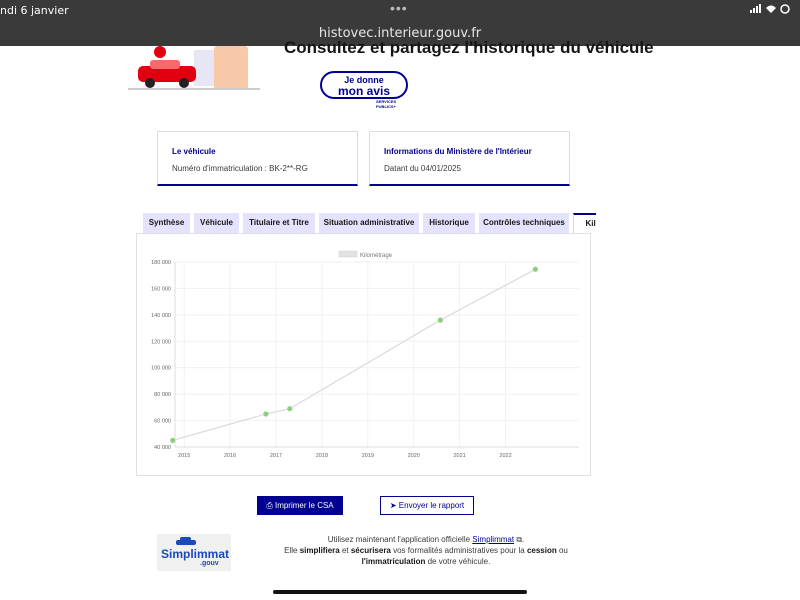  Describe the element at coordinates (195, 554) in the screenshot. I see `simplimmat-logo-text: Simplimmat` at that location.